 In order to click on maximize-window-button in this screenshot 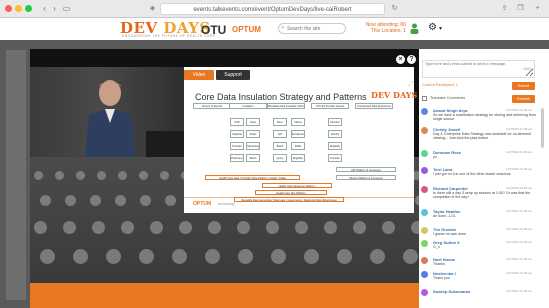, I will do `click(28, 8)`.